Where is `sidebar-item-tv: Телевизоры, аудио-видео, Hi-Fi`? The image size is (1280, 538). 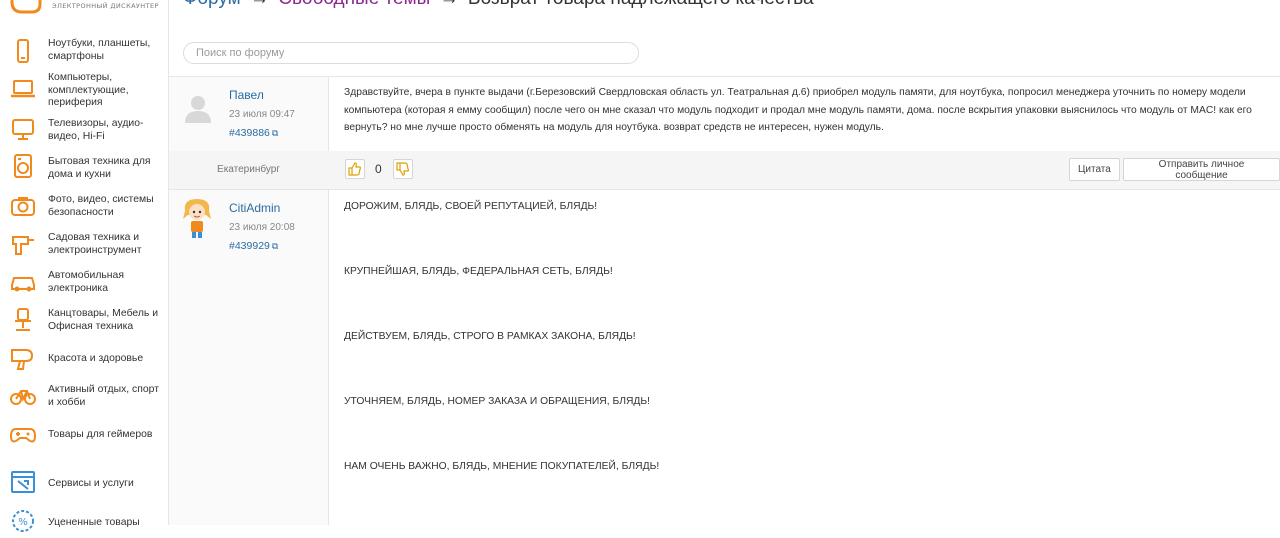
sidebar-item-tv: Телевизоры, аудио-видео, Hi-Fi is located at coordinates (84, 131).